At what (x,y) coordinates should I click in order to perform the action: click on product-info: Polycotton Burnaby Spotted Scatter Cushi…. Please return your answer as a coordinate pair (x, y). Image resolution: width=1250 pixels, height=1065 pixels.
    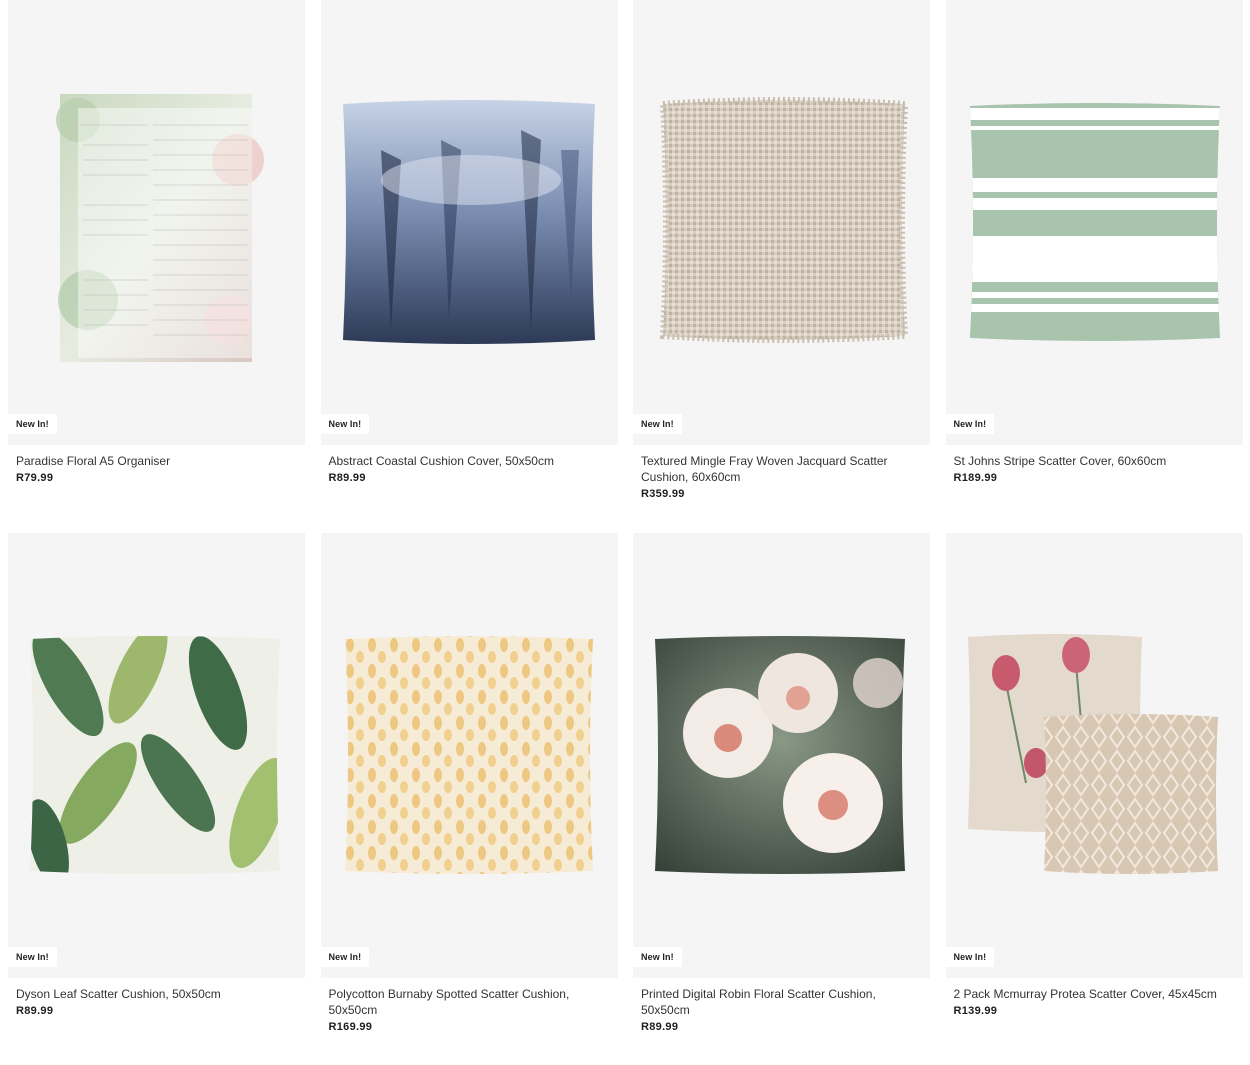
    Looking at the image, I should click on (469, 1009).